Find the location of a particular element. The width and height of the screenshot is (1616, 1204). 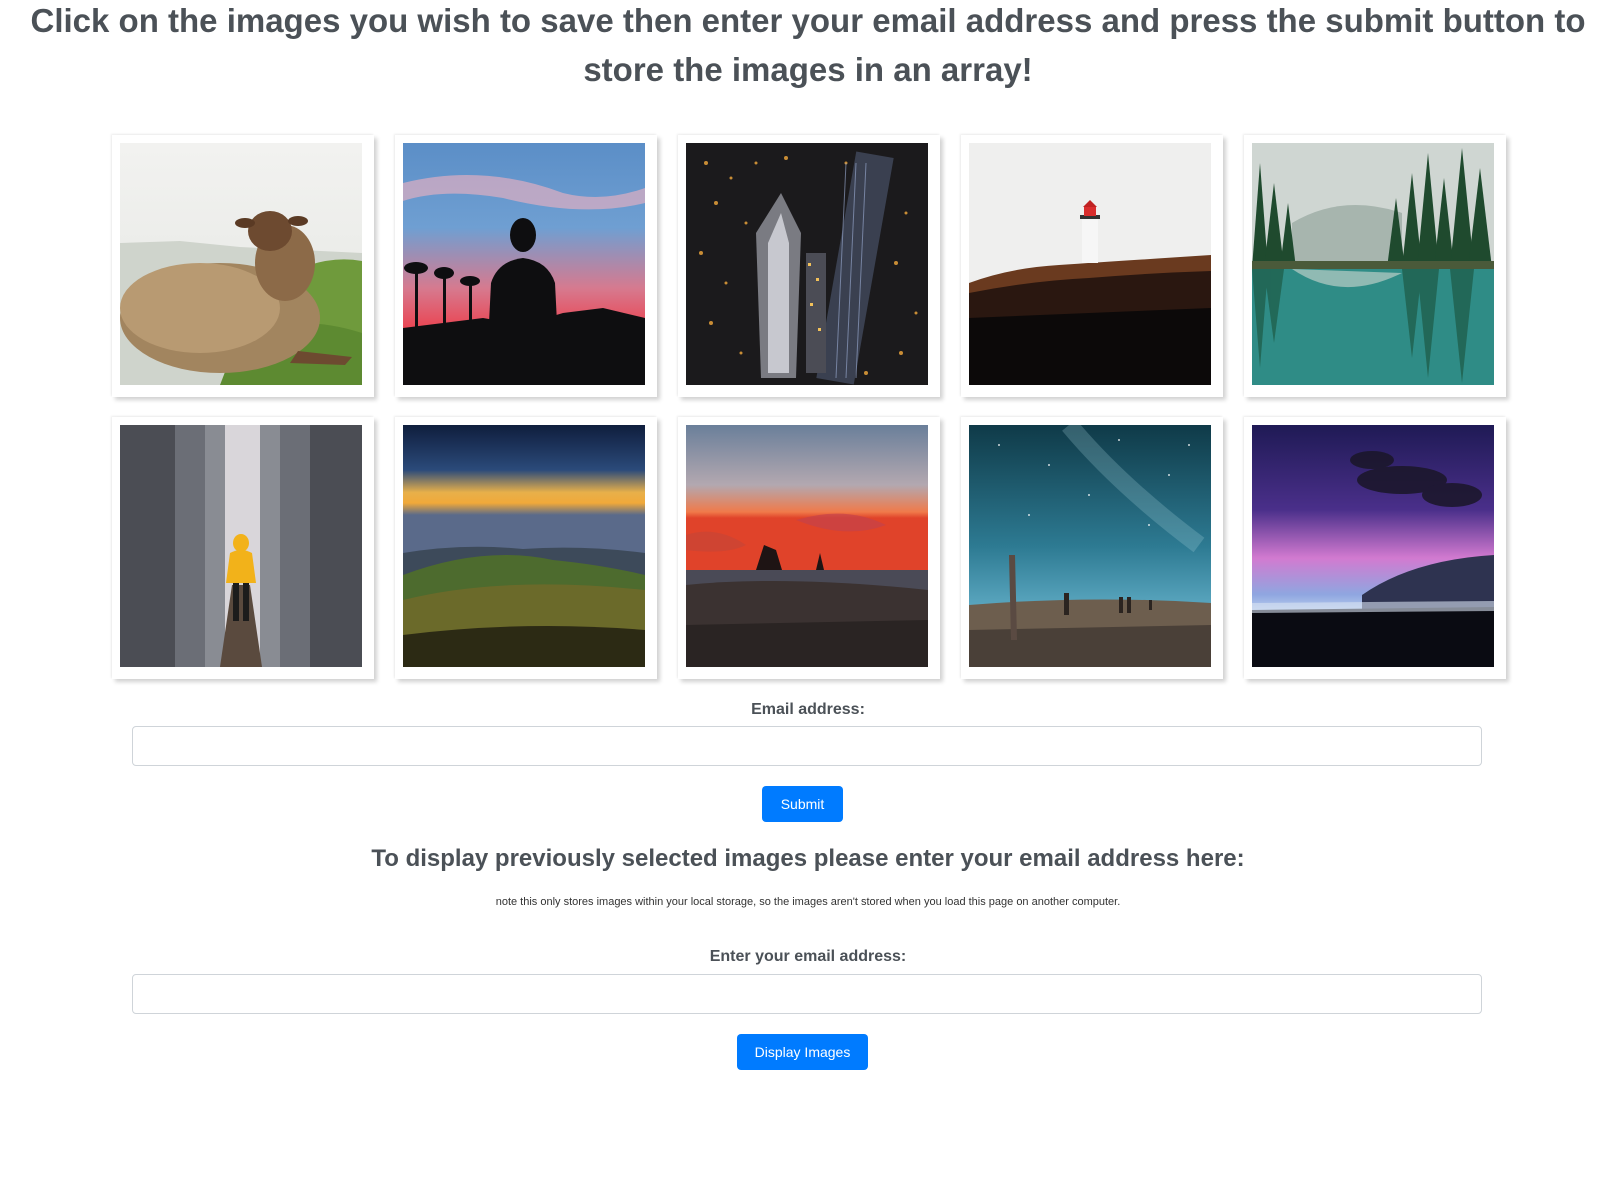

gallery-image-sheep is located at coordinates (243, 266).